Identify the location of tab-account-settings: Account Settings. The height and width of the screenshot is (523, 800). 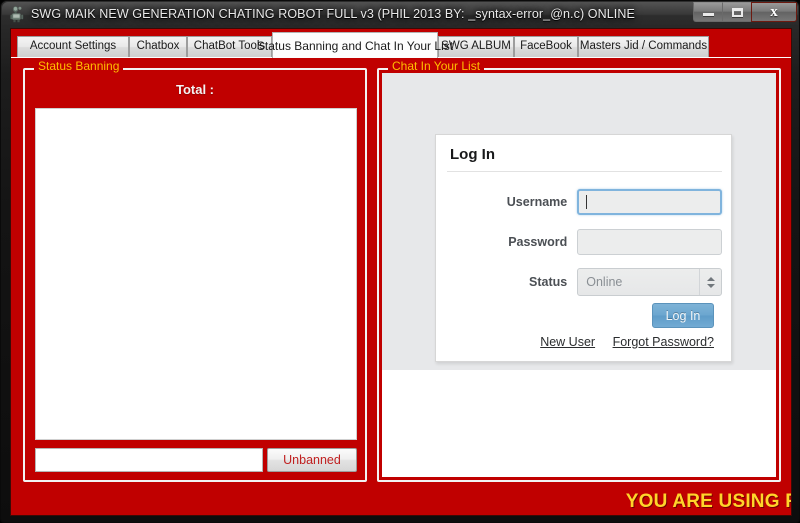
(73, 46).